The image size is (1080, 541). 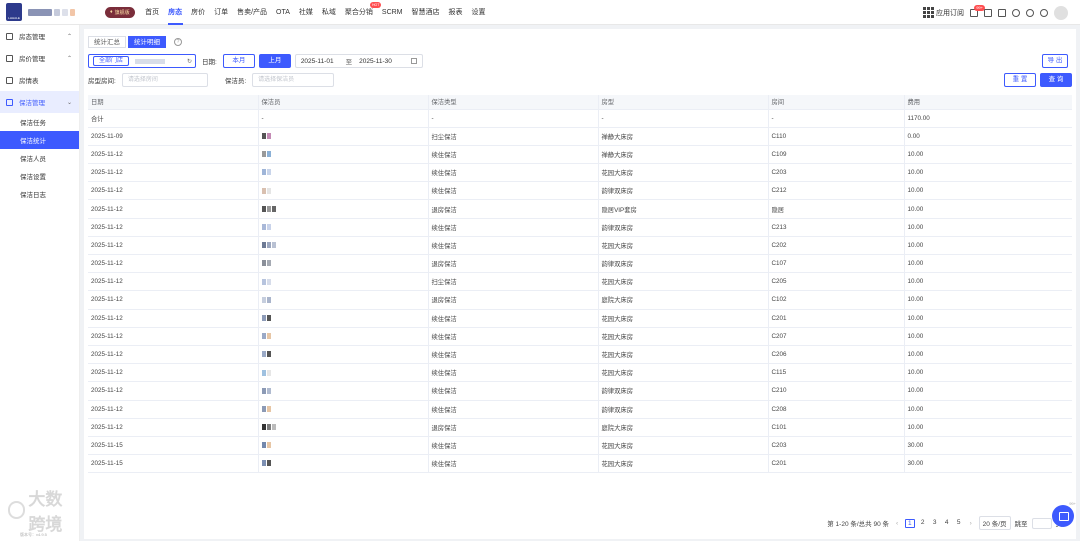 I want to click on sidebar-group-2: 房情表, so click(x=39, y=80).